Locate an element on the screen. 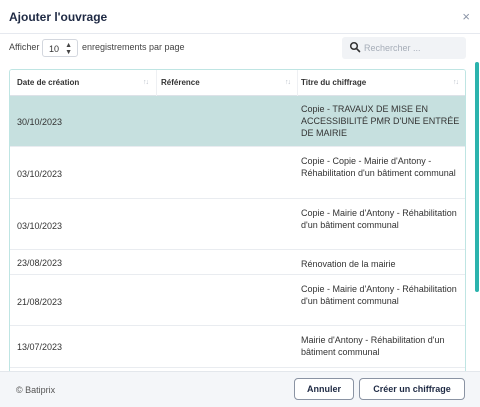  close-icon: × is located at coordinates (466, 16).